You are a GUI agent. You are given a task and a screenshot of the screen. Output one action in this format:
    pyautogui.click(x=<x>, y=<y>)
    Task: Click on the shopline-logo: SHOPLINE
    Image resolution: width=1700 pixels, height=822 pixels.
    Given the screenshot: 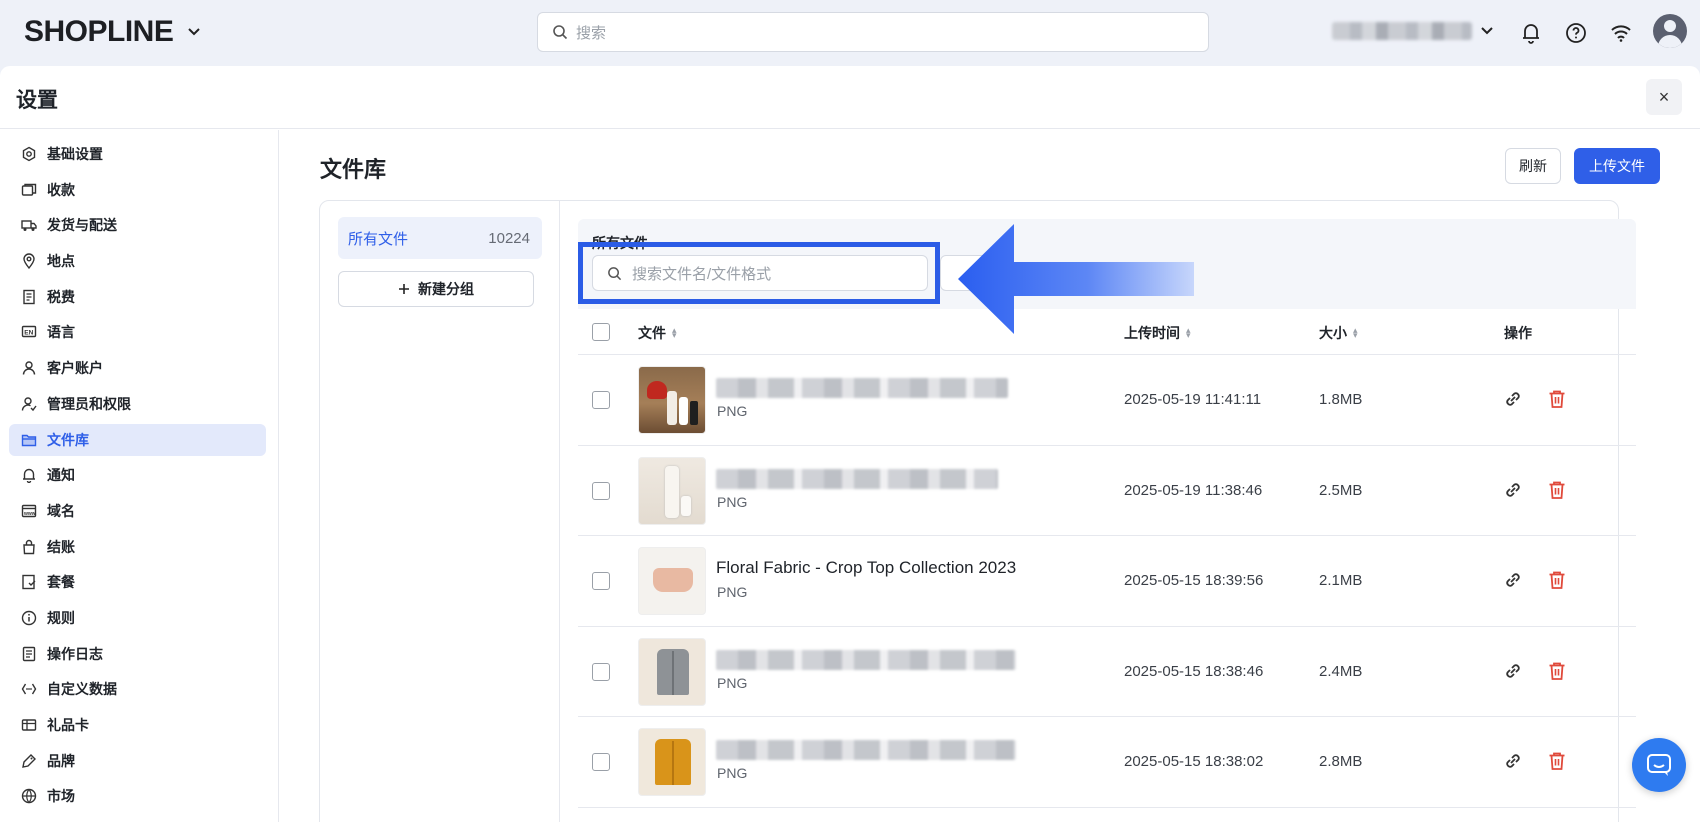 What is the action you would take?
    pyautogui.click(x=99, y=31)
    